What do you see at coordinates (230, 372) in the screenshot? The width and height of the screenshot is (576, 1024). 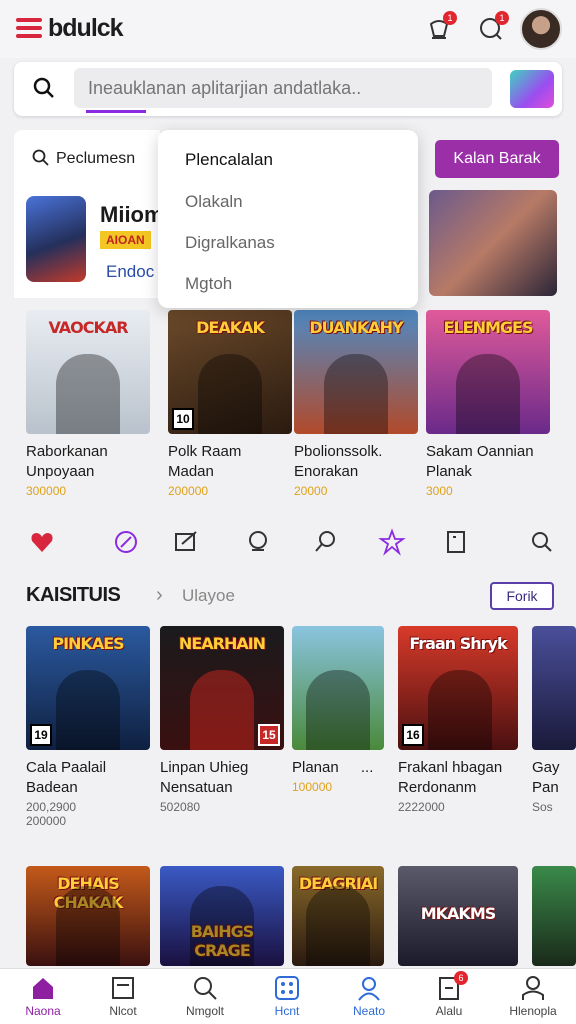 I see `game-thumbnail: DEAKAK 10` at bounding box center [230, 372].